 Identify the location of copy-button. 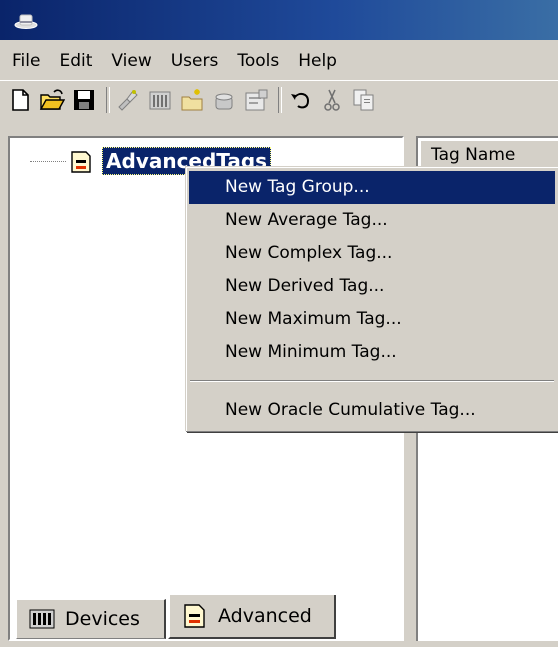
(364, 100).